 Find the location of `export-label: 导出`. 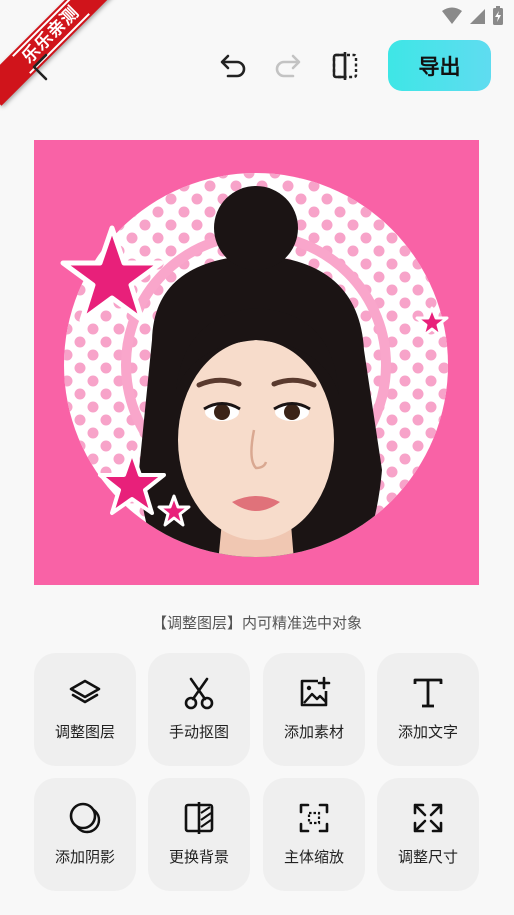

export-label: 导出 is located at coordinates (439, 66).